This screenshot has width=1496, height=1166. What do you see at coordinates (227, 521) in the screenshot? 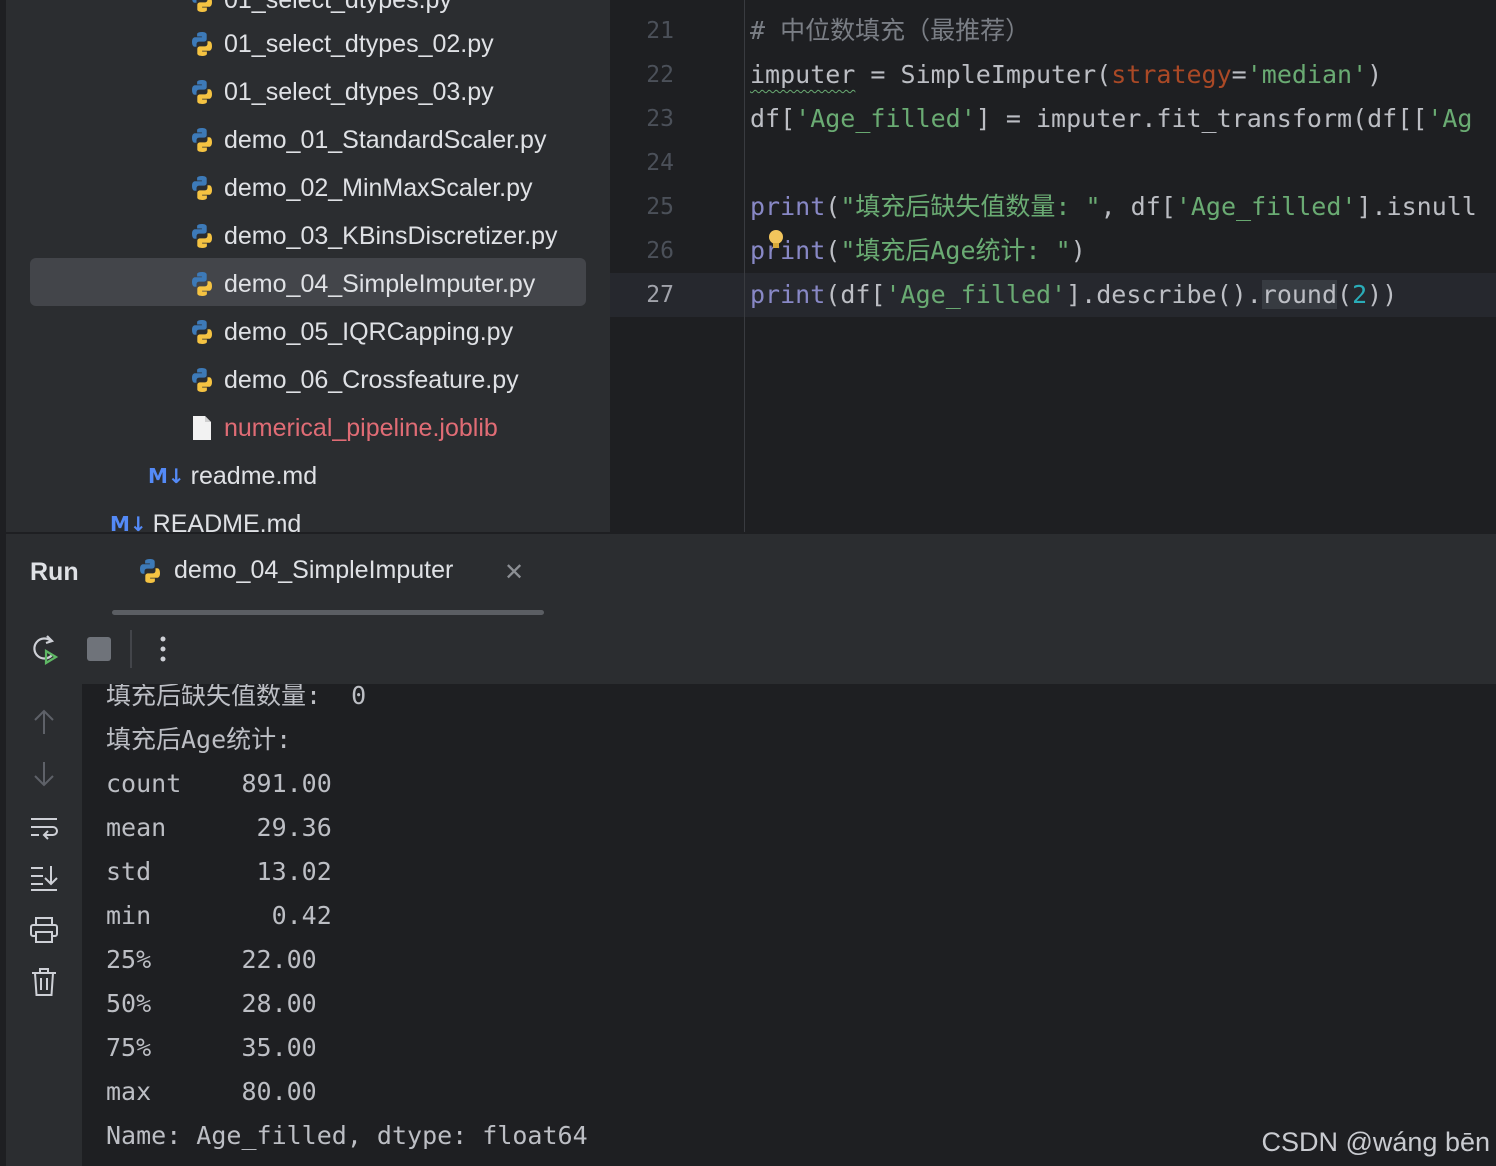
I see `tree-item-label: README.md` at bounding box center [227, 521].